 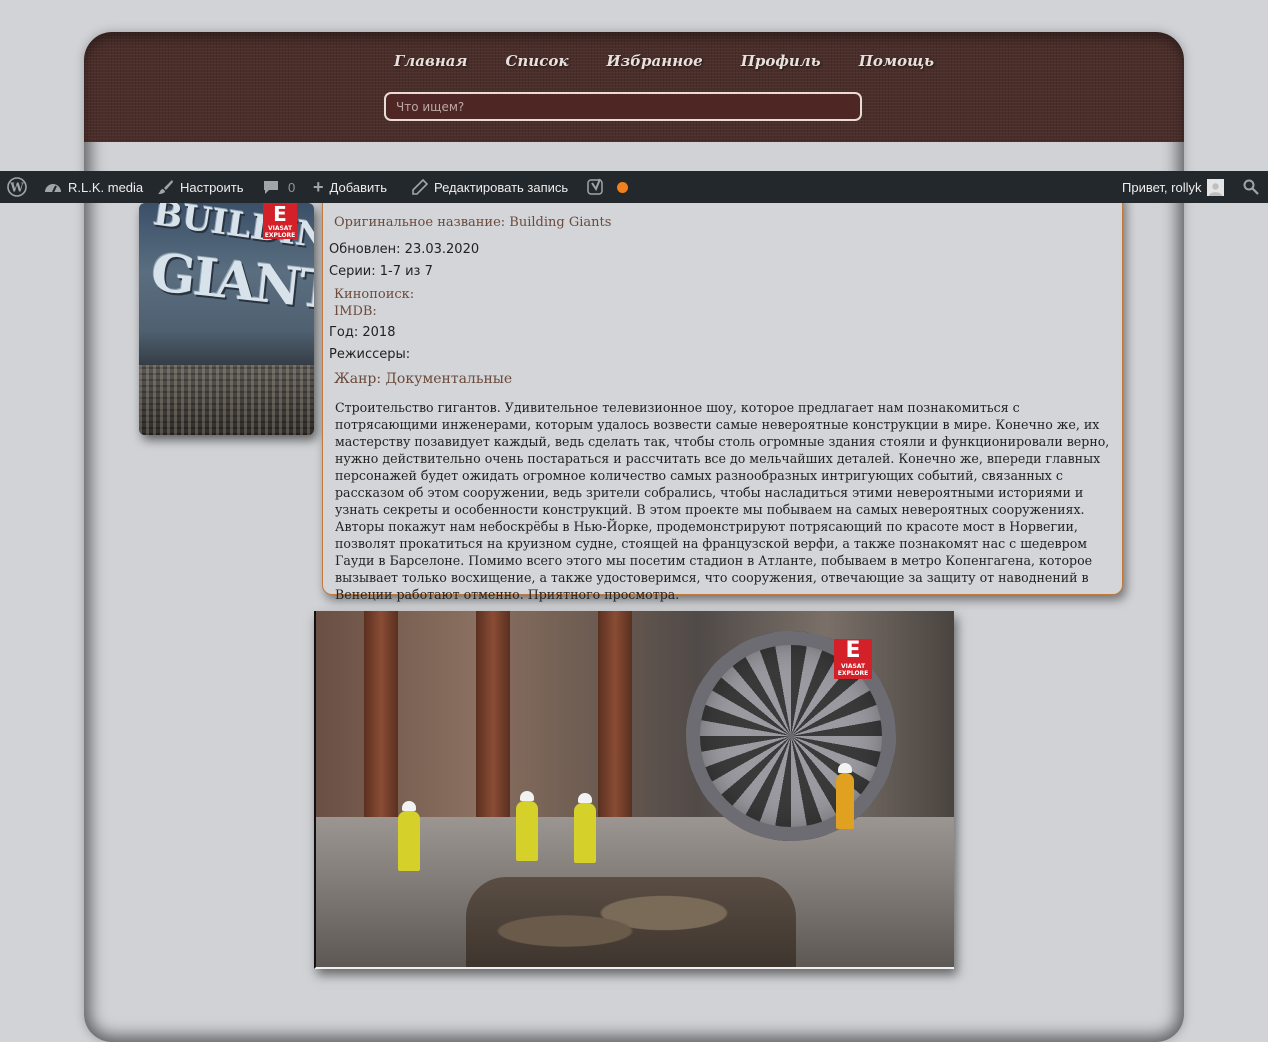 What do you see at coordinates (781, 61) in the screenshot?
I see `nav-item-profile: Профиль` at bounding box center [781, 61].